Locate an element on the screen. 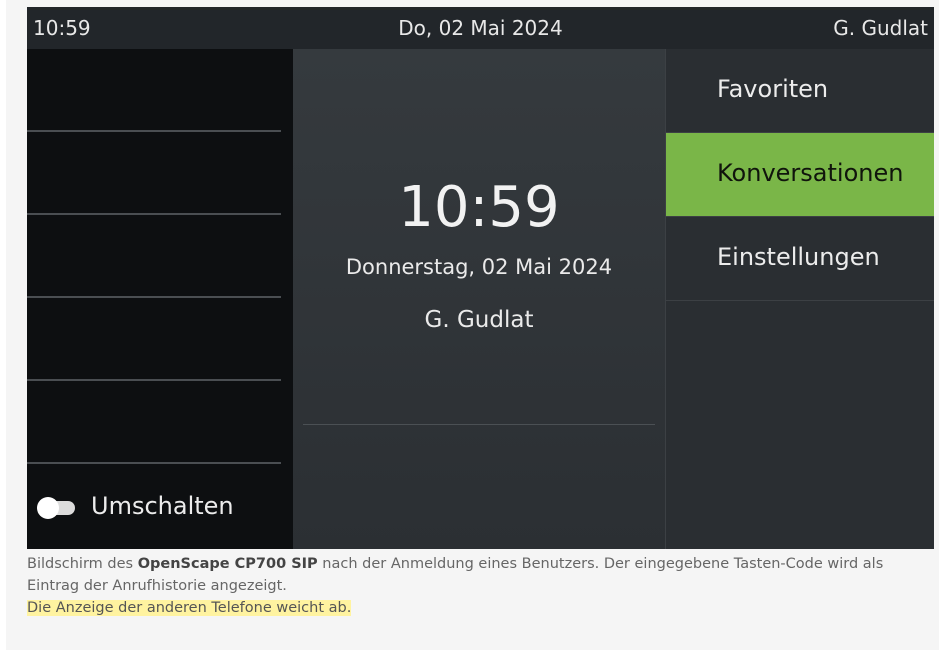  caption-prefix: Bildschirm des is located at coordinates (82, 564).